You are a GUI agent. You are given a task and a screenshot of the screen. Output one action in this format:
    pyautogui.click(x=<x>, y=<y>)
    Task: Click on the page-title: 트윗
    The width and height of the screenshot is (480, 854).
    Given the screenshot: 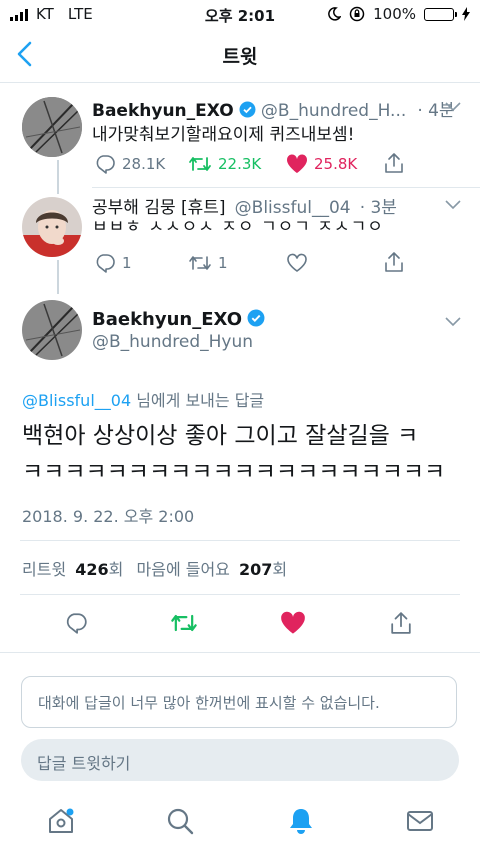 What is the action you would take?
    pyautogui.click(x=240, y=57)
    